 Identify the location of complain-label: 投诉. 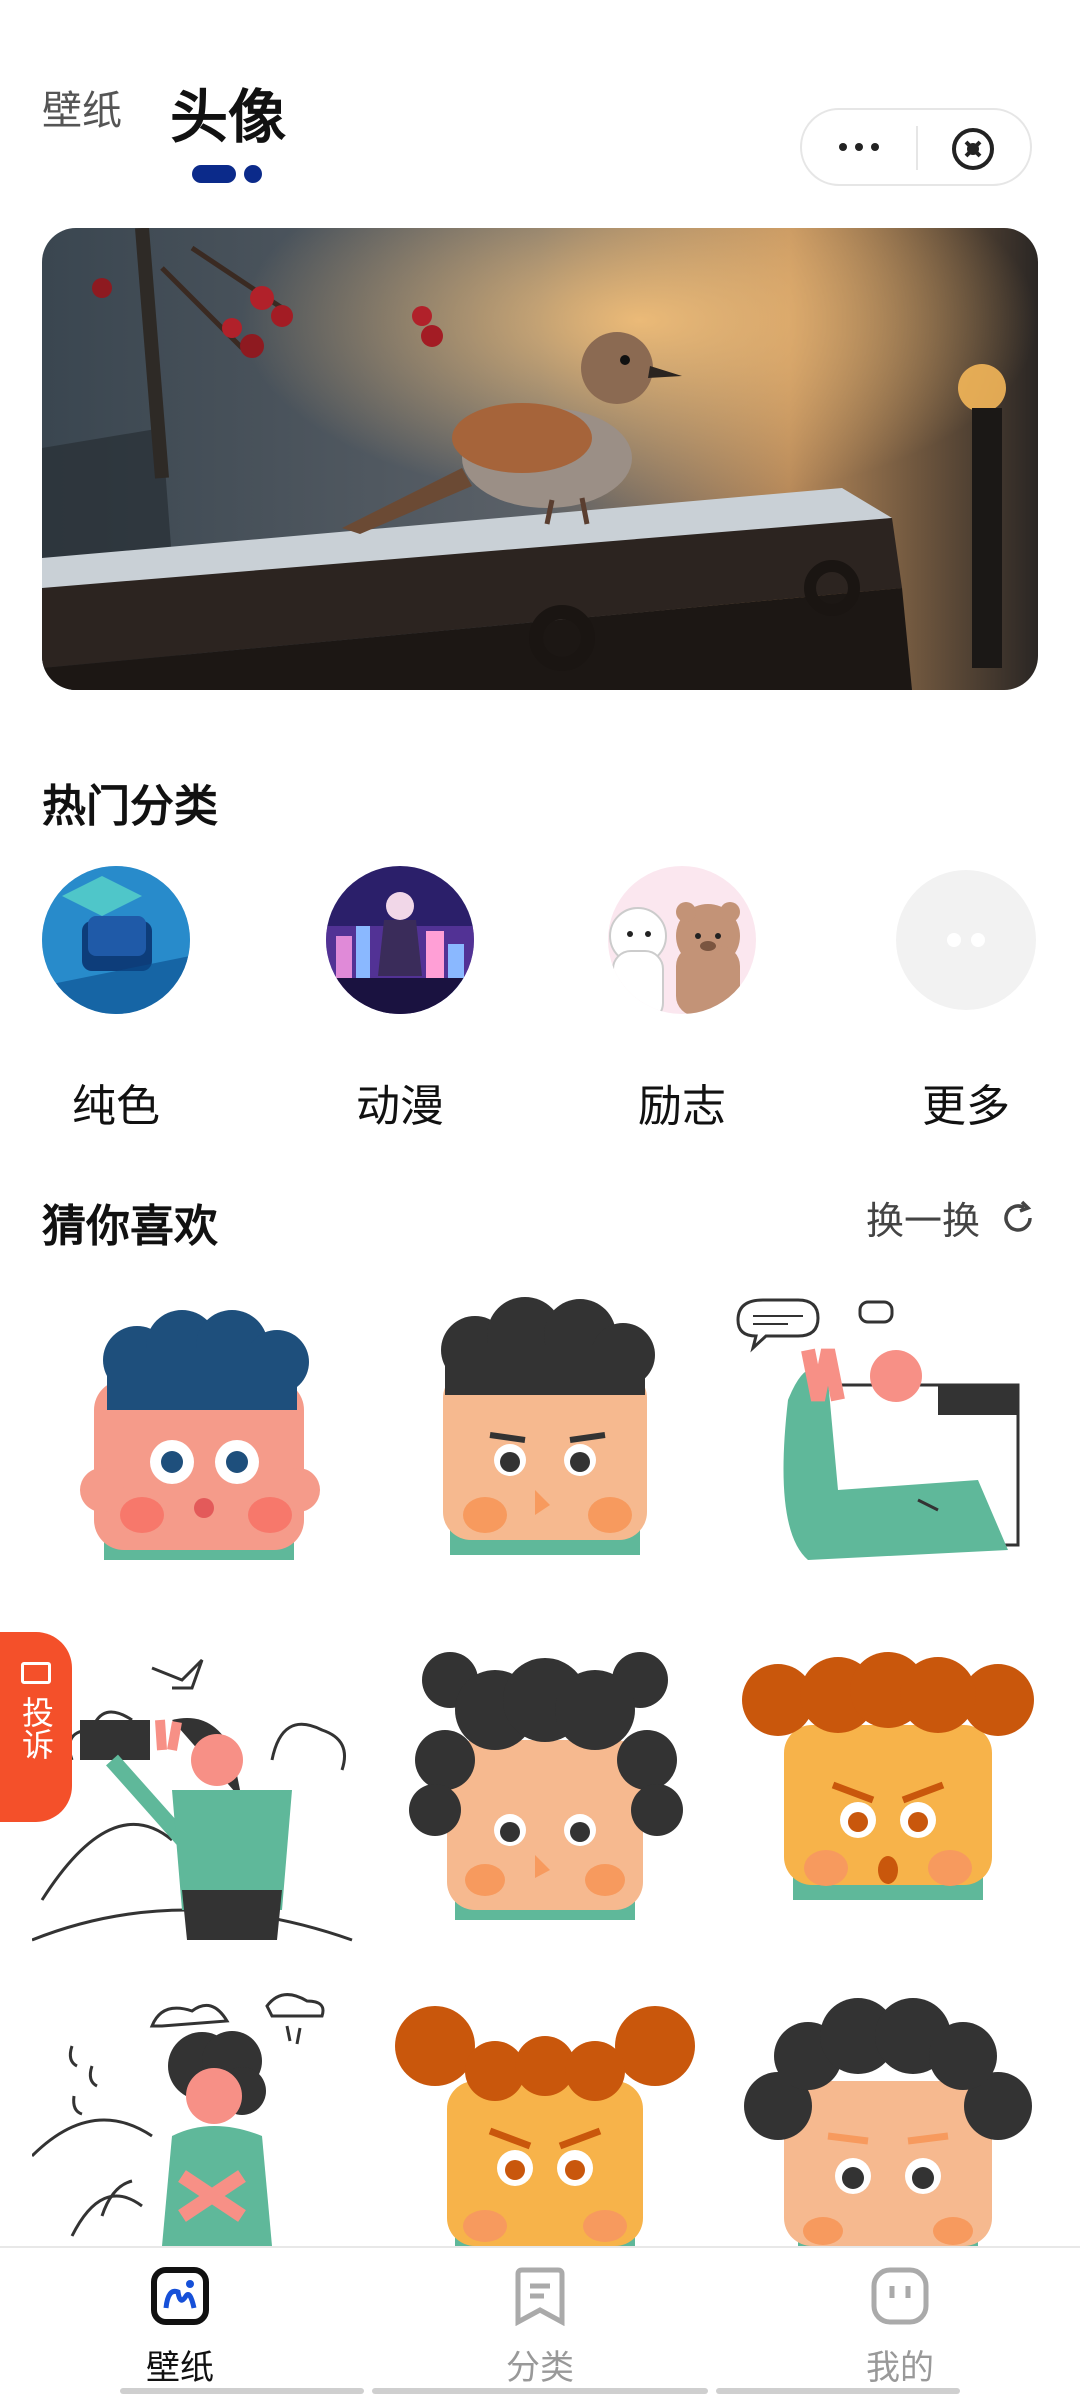
(36, 1728).